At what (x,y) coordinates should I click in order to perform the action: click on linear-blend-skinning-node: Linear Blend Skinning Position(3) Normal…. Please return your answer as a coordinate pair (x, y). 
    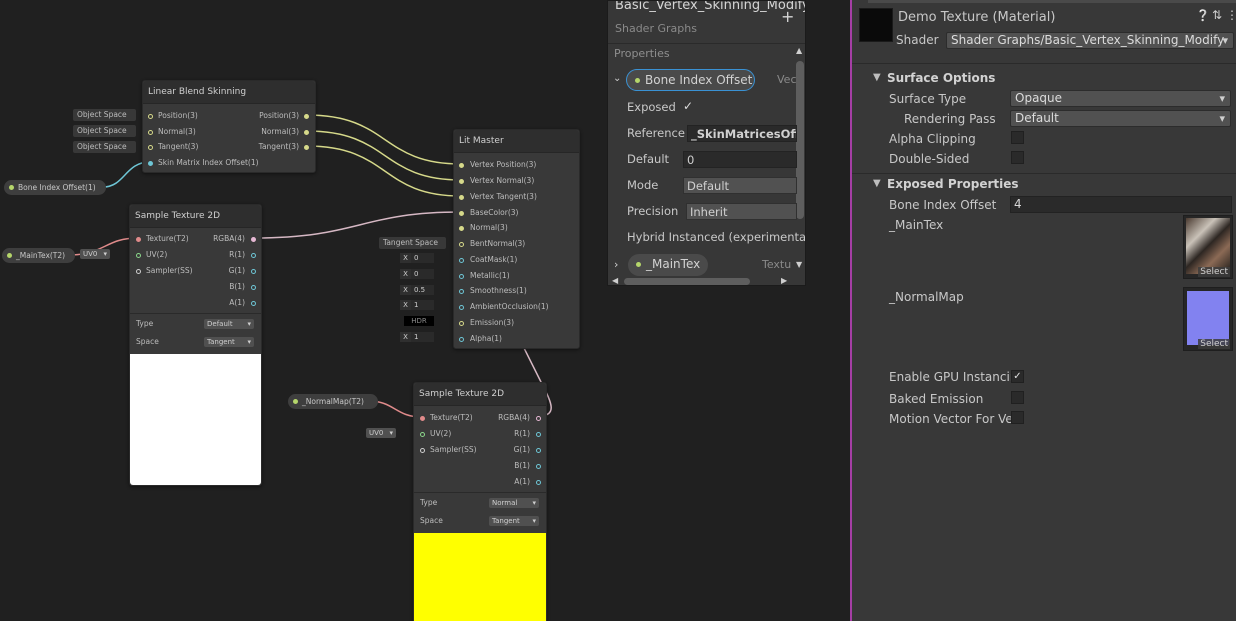
    Looking at the image, I should click on (229, 126).